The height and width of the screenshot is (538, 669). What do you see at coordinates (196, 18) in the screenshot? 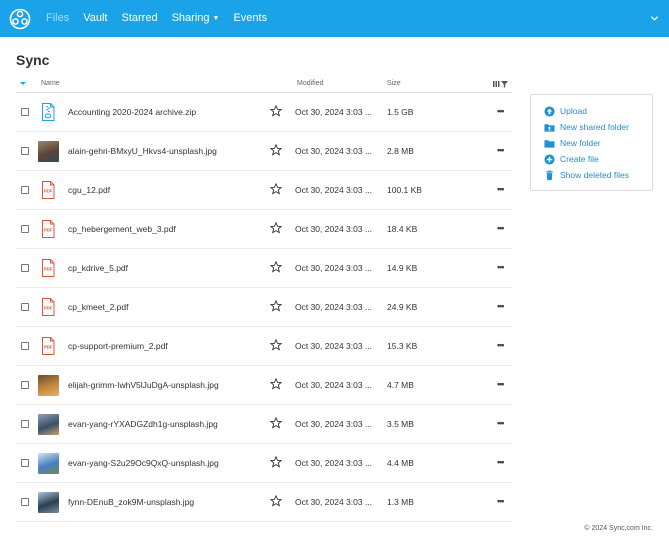
I see `nav-sharing: Sharing ▼` at bounding box center [196, 18].